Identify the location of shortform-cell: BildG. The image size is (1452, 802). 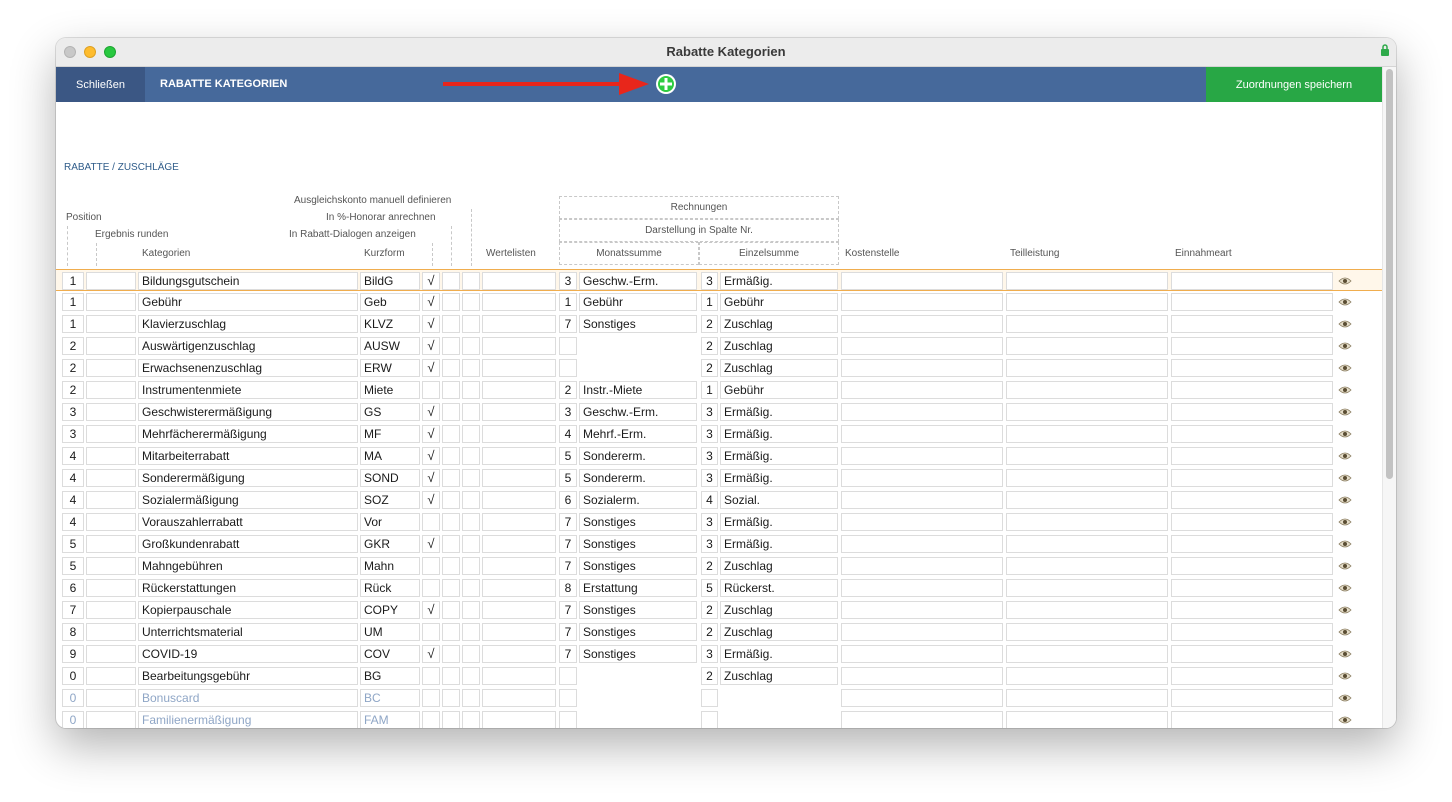
(390, 281).